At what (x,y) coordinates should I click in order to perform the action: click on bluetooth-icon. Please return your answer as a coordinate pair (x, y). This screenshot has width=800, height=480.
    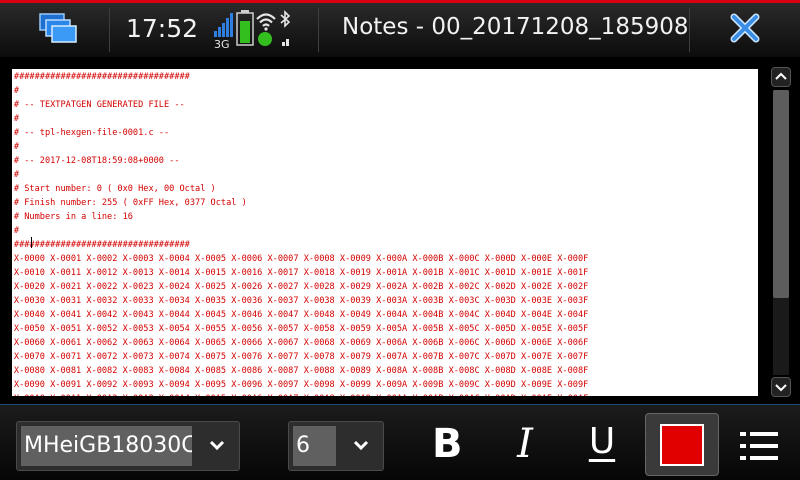
    Looking at the image, I should click on (285, 19).